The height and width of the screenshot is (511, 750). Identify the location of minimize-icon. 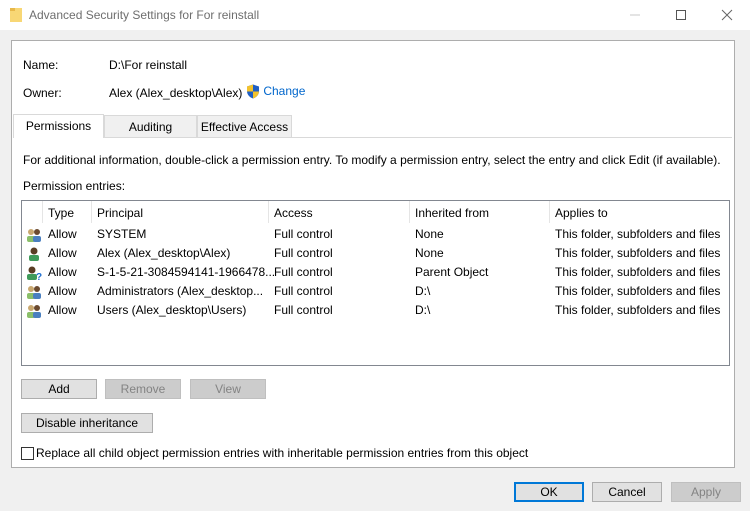
(635, 15).